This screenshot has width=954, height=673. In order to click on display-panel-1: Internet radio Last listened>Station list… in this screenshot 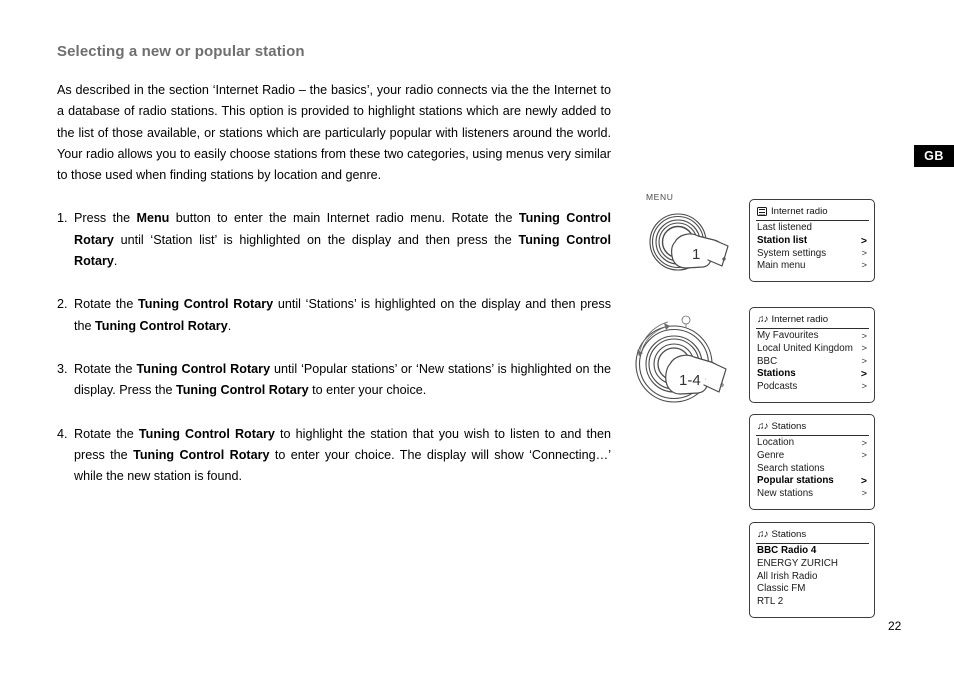, I will do `click(812, 241)`.